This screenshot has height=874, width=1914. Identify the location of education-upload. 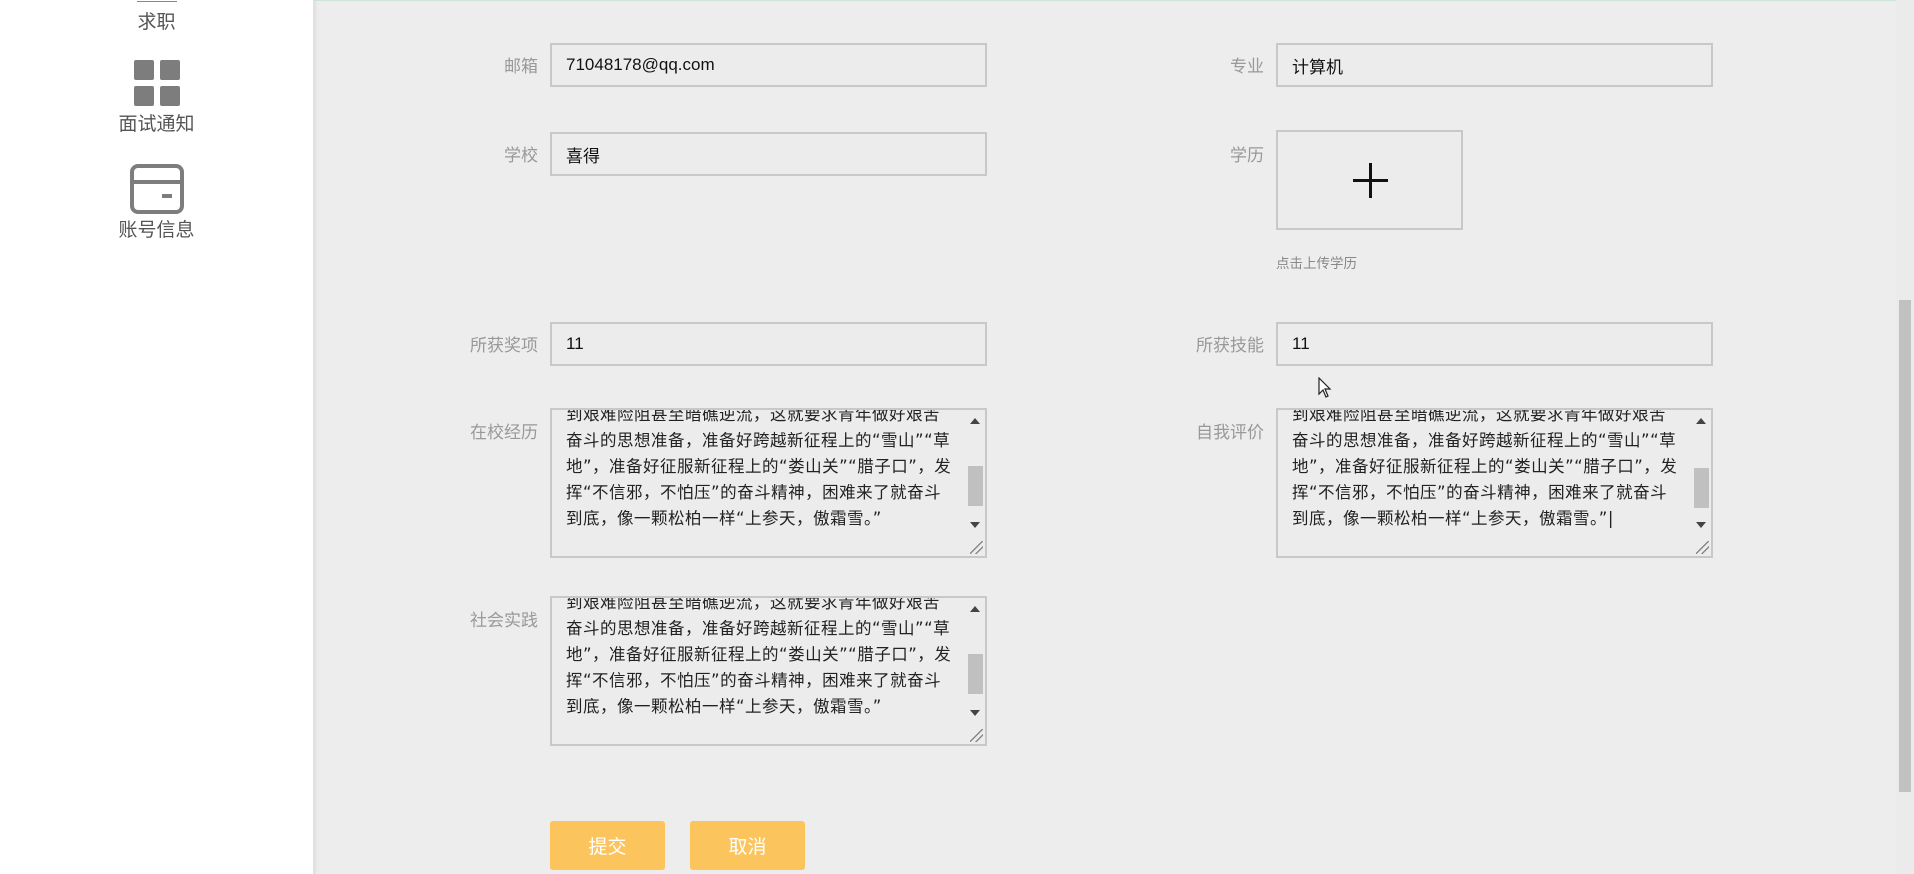
(1369, 180).